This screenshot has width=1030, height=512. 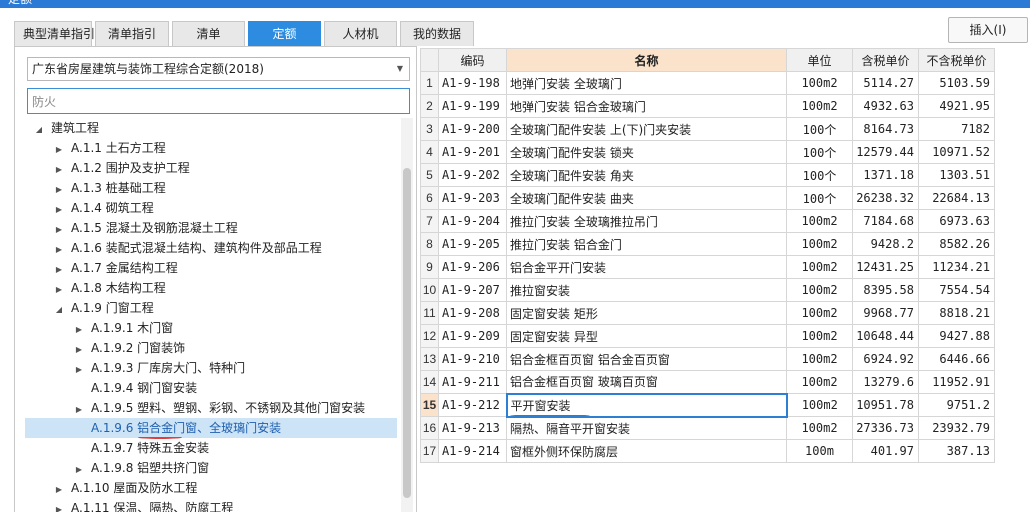 I want to click on cell-unit: 100m, so click(x=819, y=451).